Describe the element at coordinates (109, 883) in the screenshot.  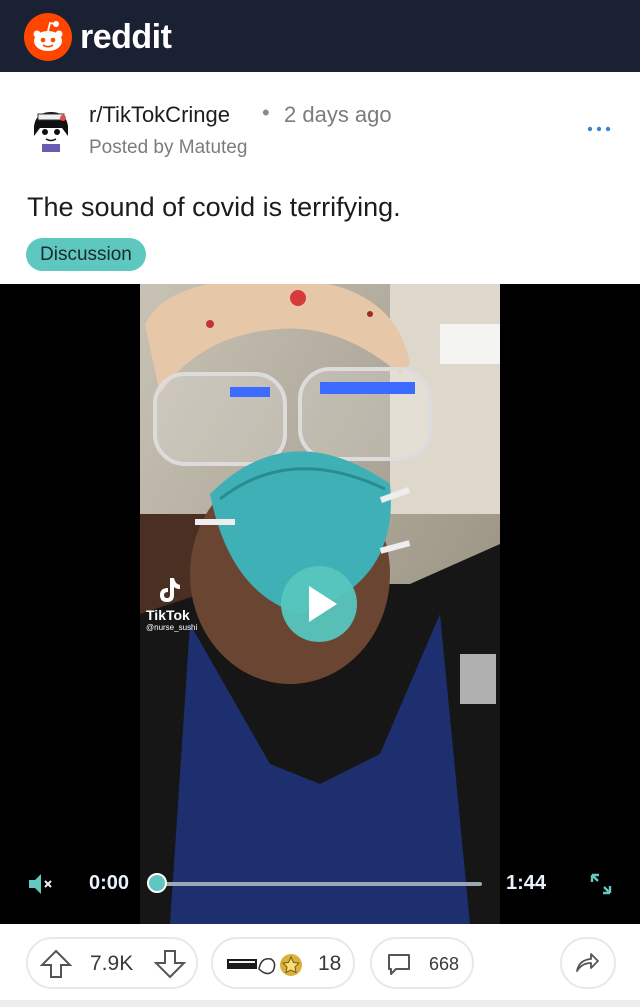
I see `current-time: 0:00` at that location.